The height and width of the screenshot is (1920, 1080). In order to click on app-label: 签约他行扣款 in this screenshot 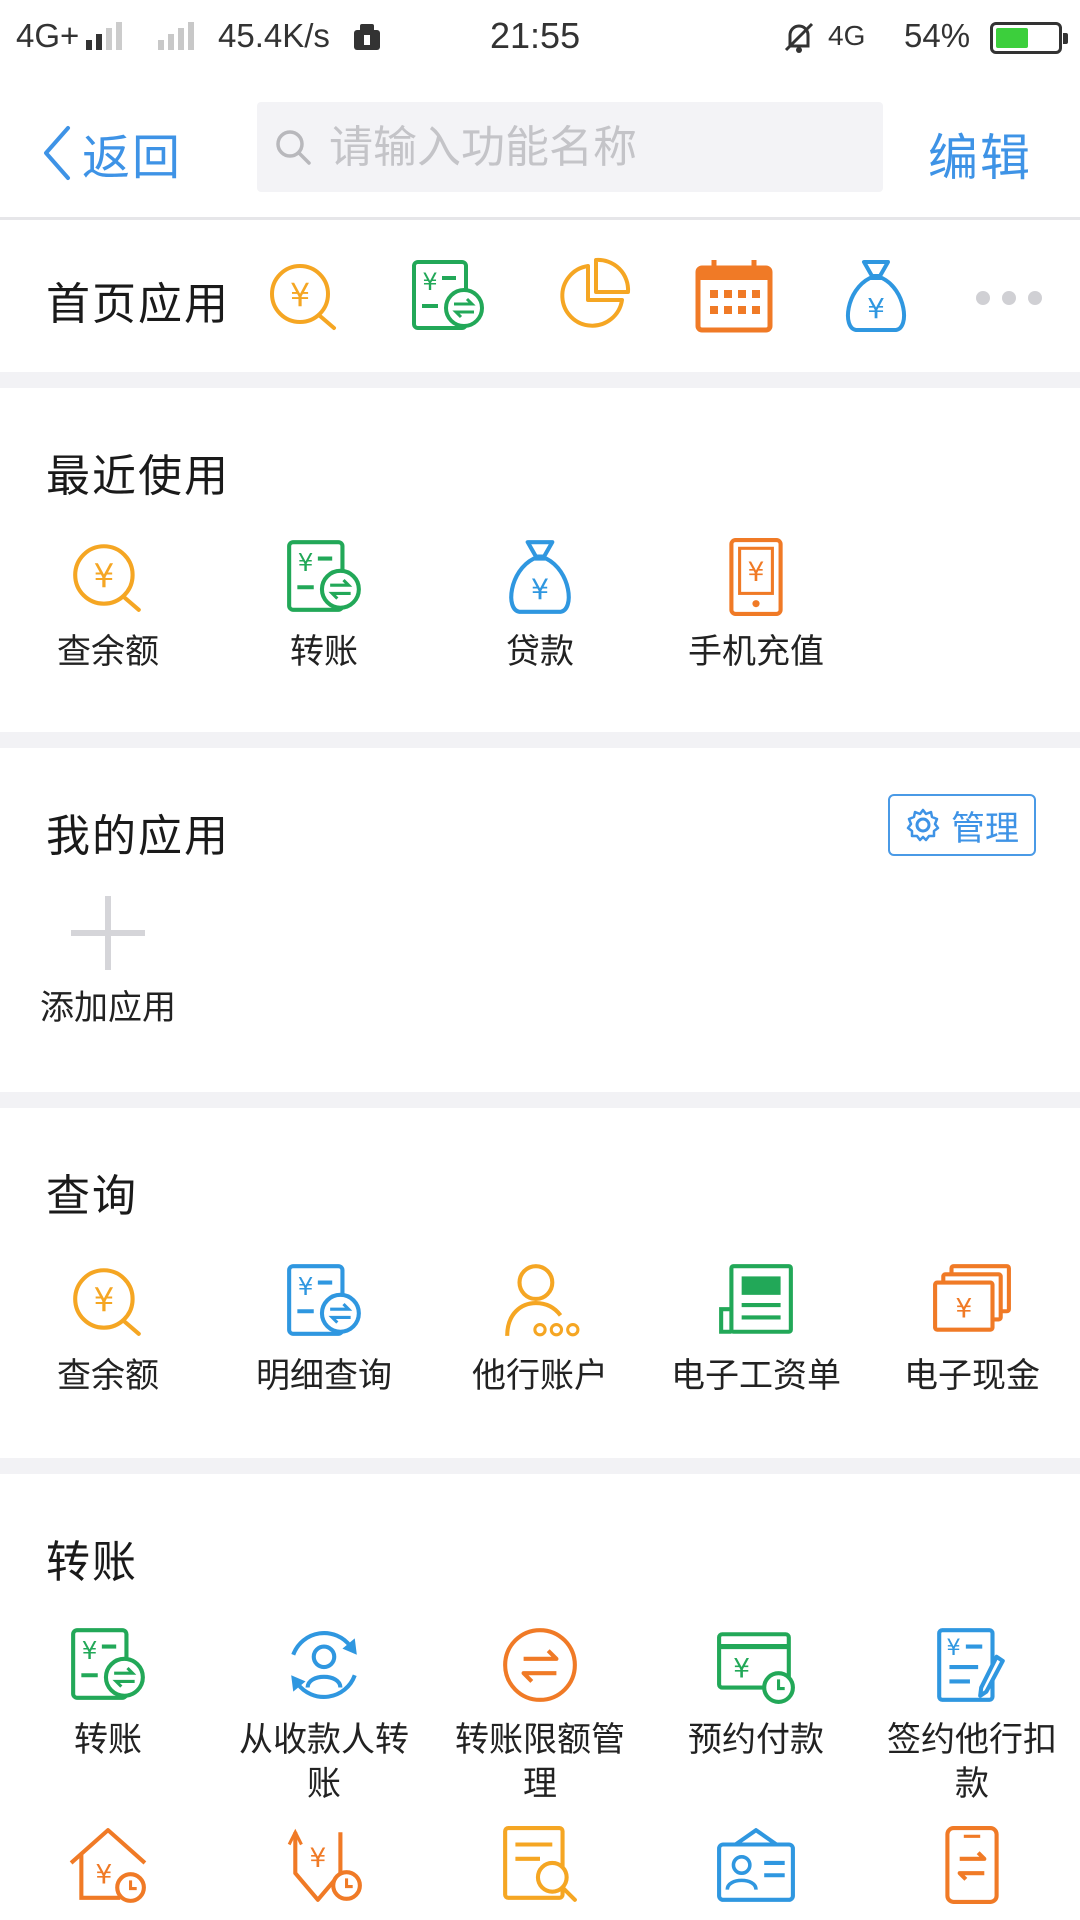, I will do `click(972, 1762)`.